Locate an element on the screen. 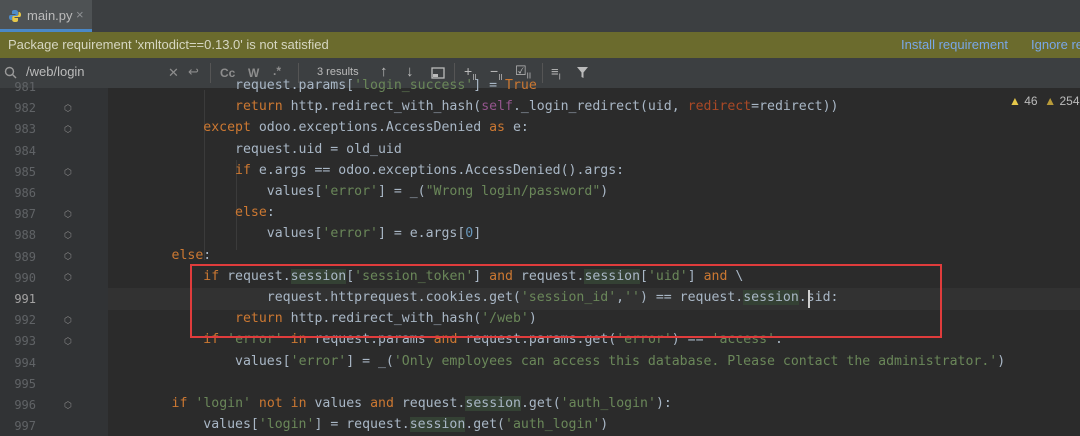 The width and height of the screenshot is (1080, 436). install-requirement-link: Install requirement is located at coordinates (954, 44).